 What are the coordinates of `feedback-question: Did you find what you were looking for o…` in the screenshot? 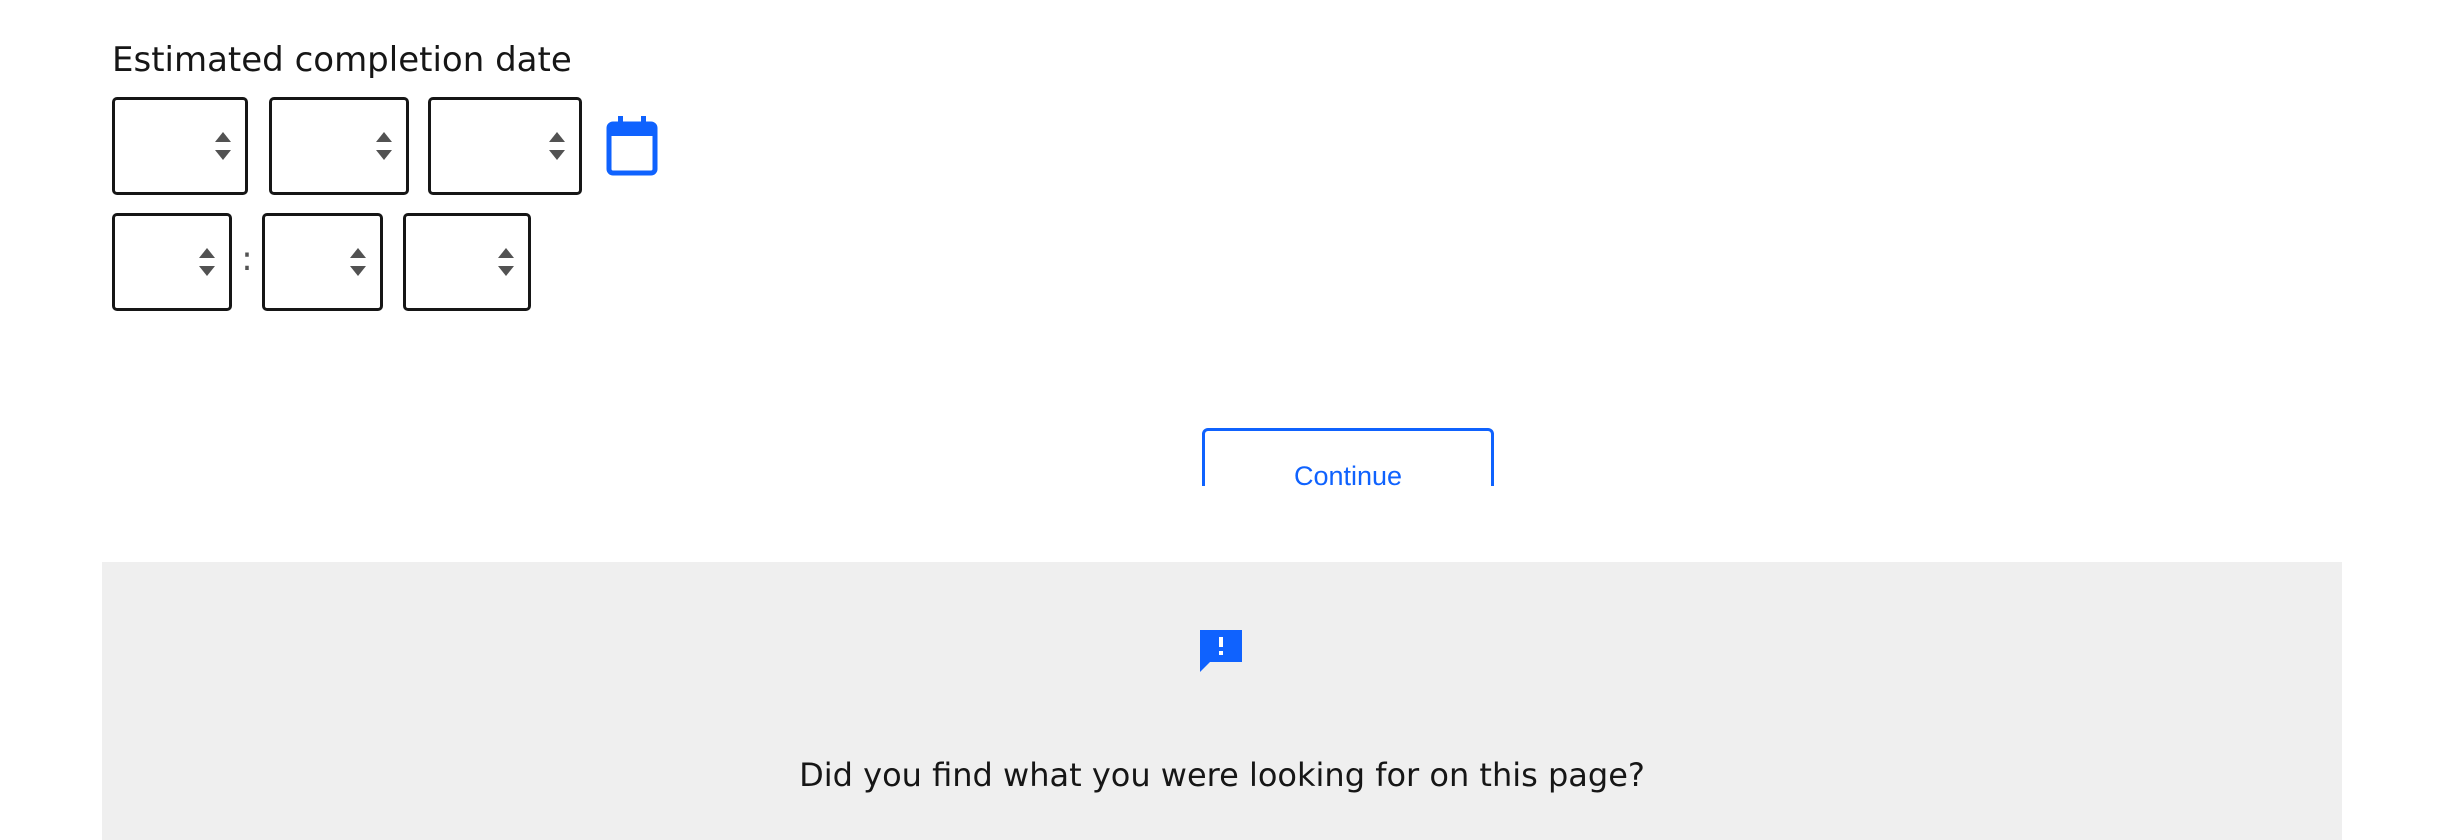 It's located at (1222, 775).